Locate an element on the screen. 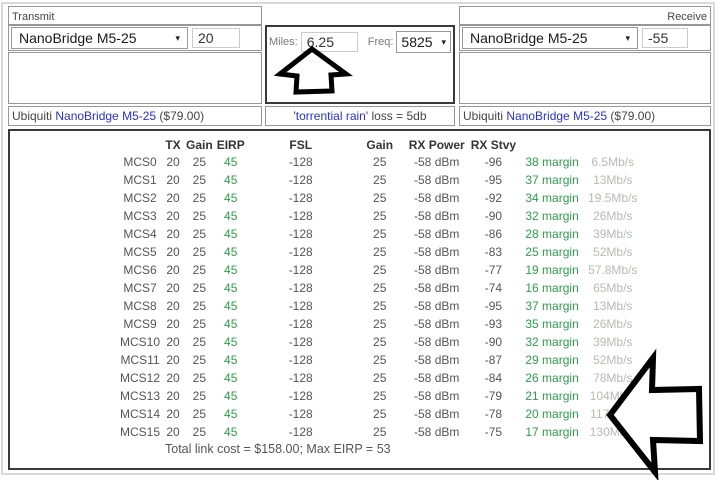 The width and height of the screenshot is (728, 480). cell-mcs: MCS1 is located at coordinates (140, 180).